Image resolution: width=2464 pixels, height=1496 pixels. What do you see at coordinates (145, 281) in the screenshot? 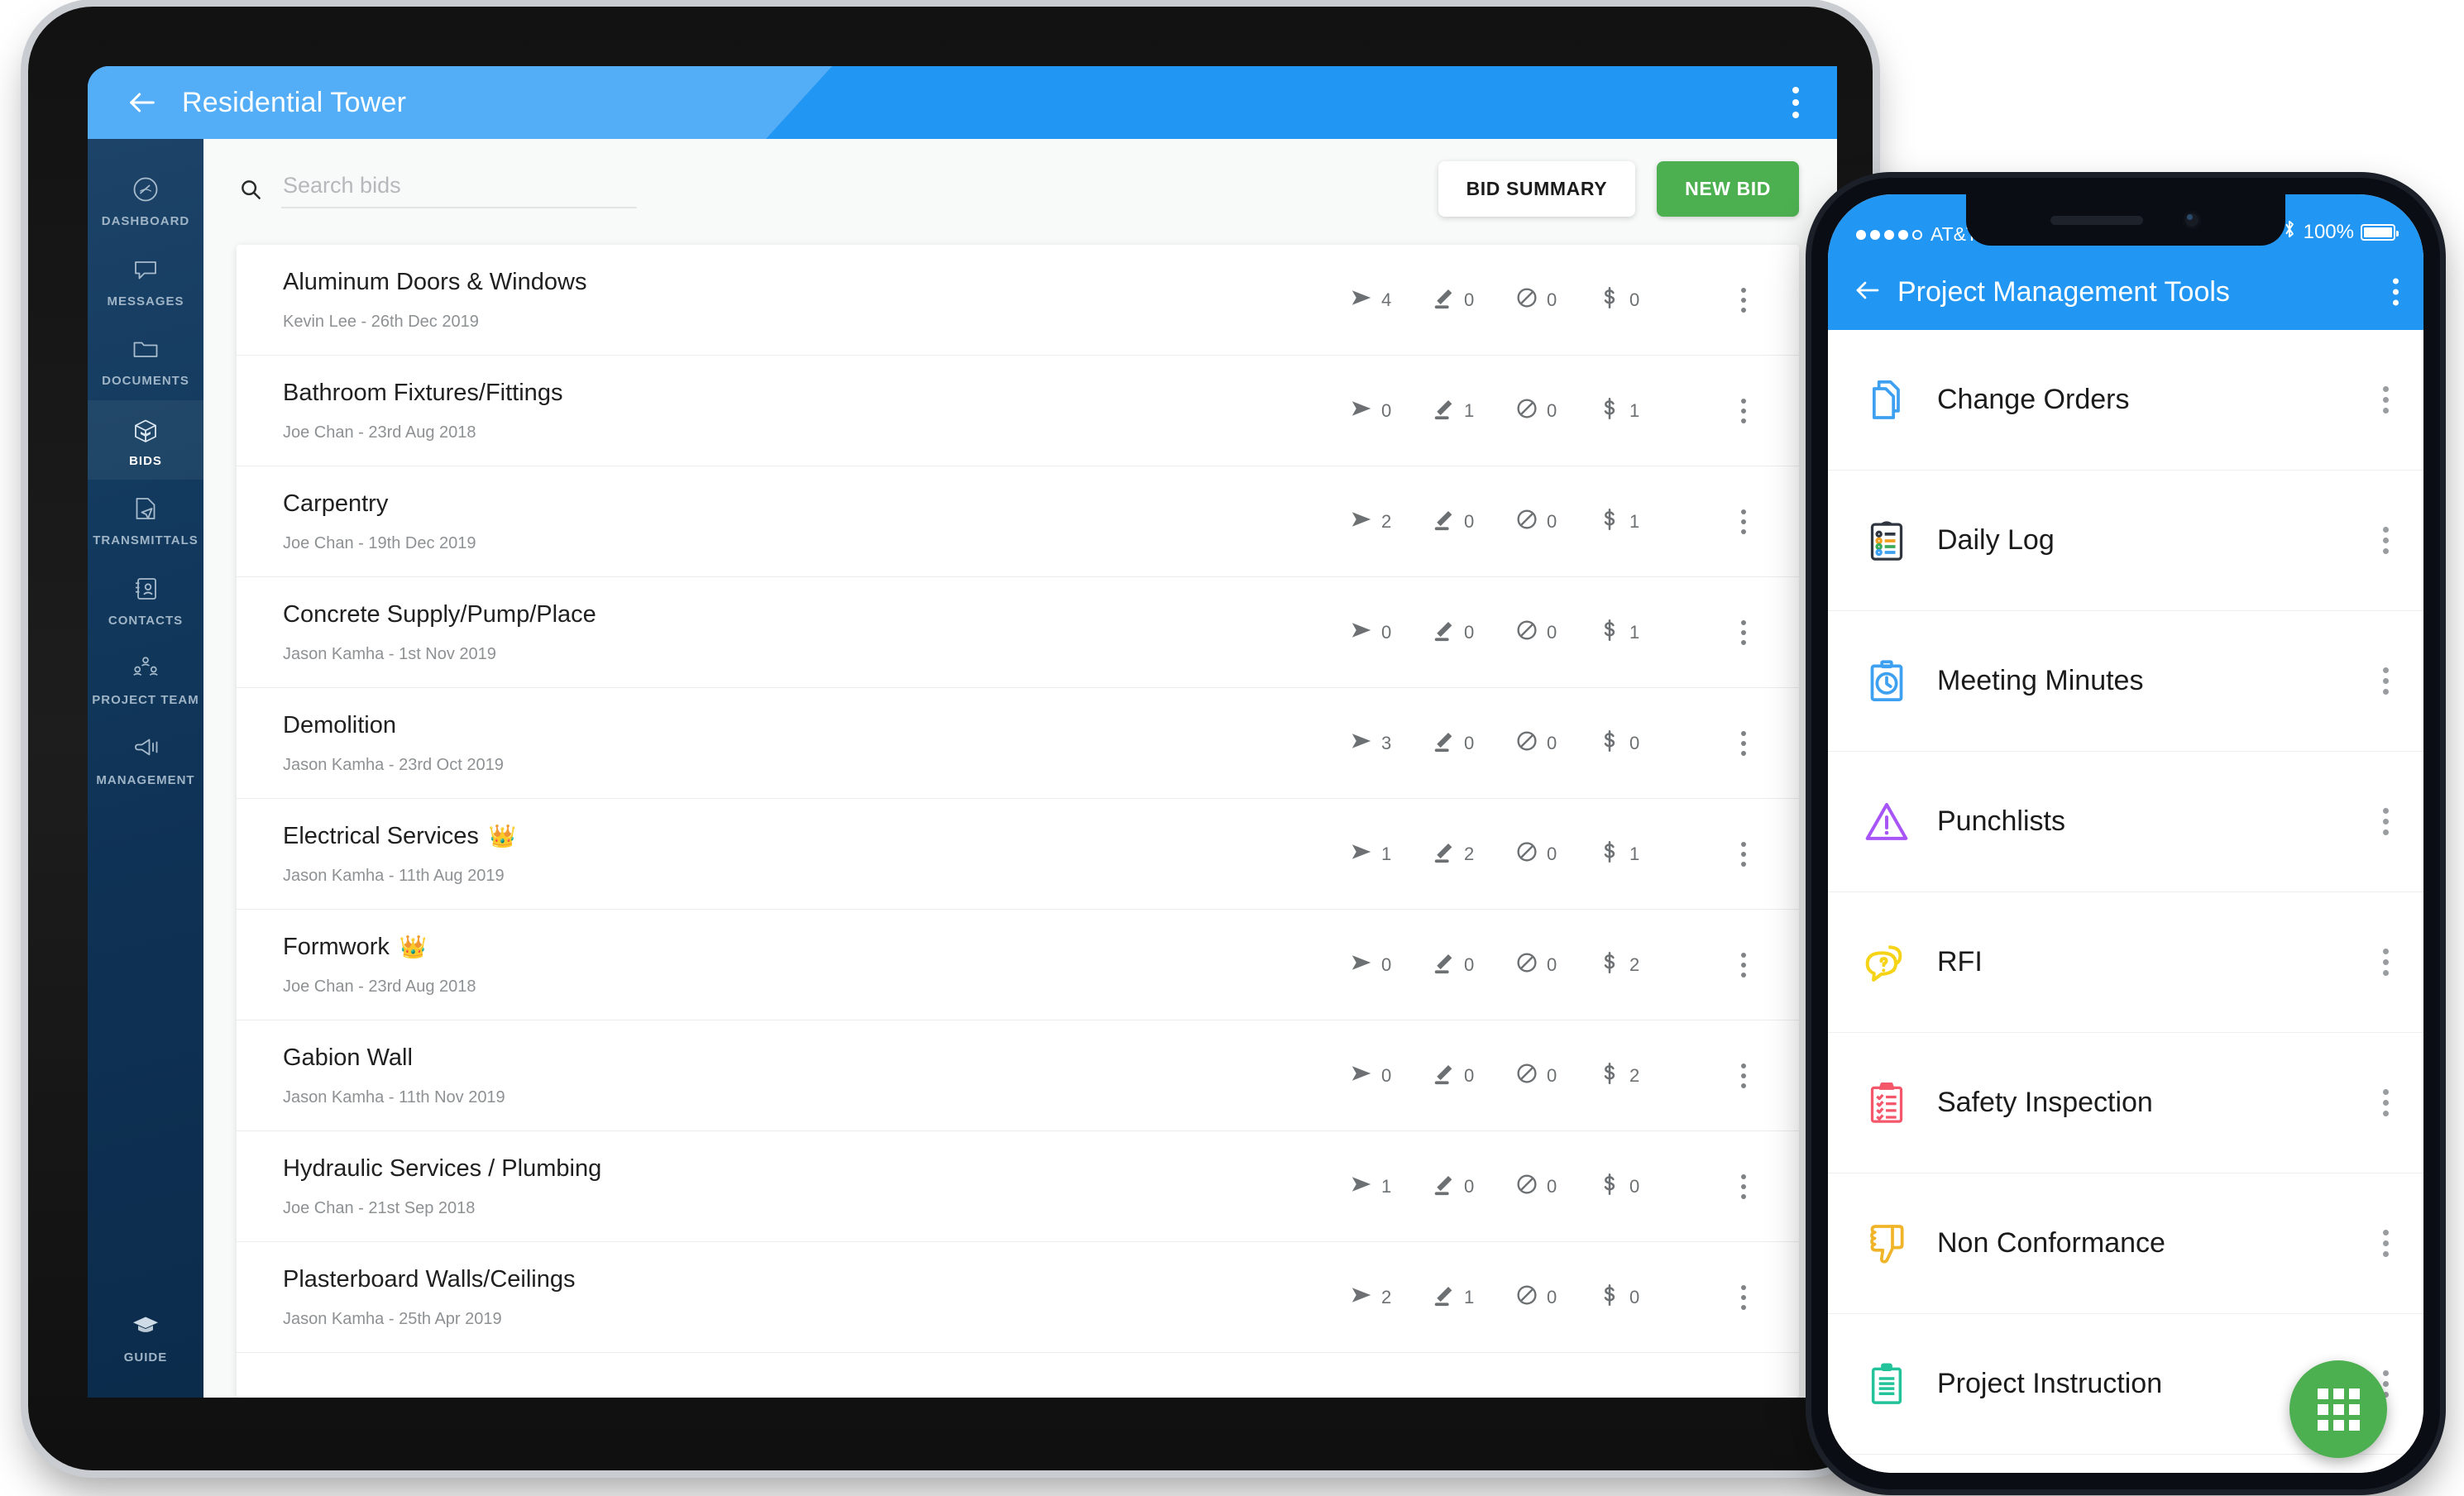
I see `sidebar-item-messages: MESSAGES` at bounding box center [145, 281].